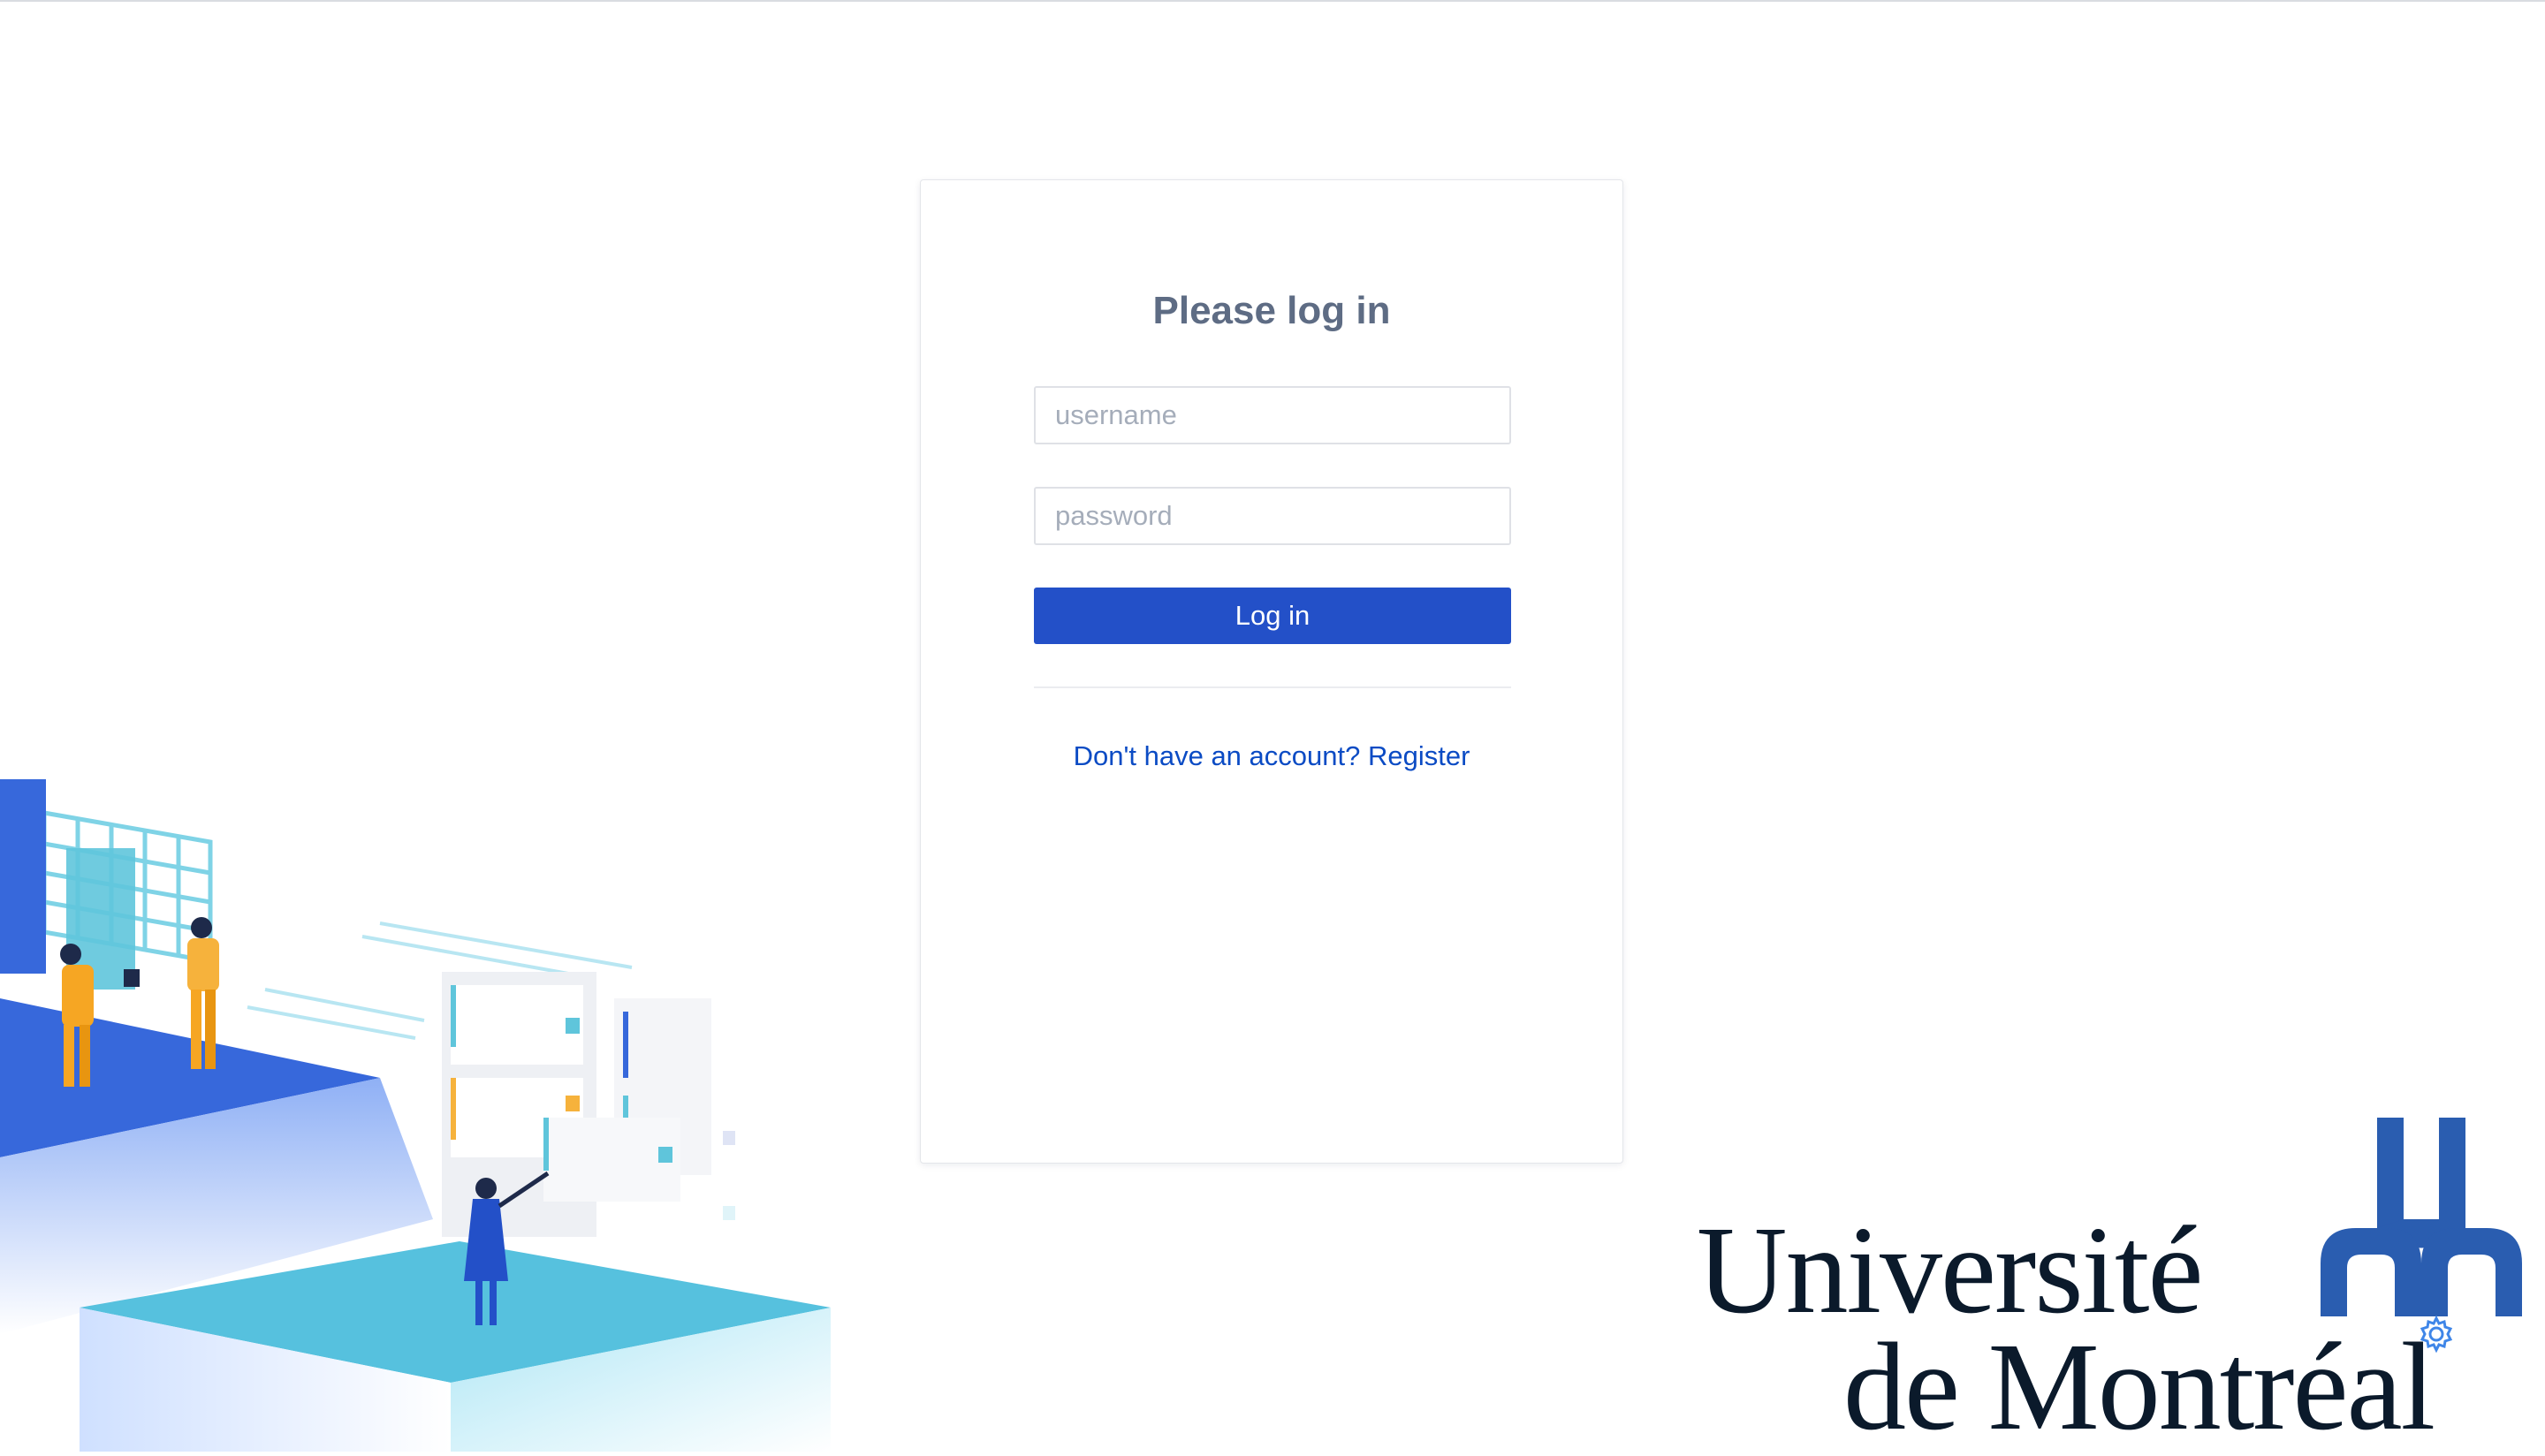 The image size is (2545, 1456). What do you see at coordinates (1272, 616) in the screenshot?
I see `login-button: Log in` at bounding box center [1272, 616].